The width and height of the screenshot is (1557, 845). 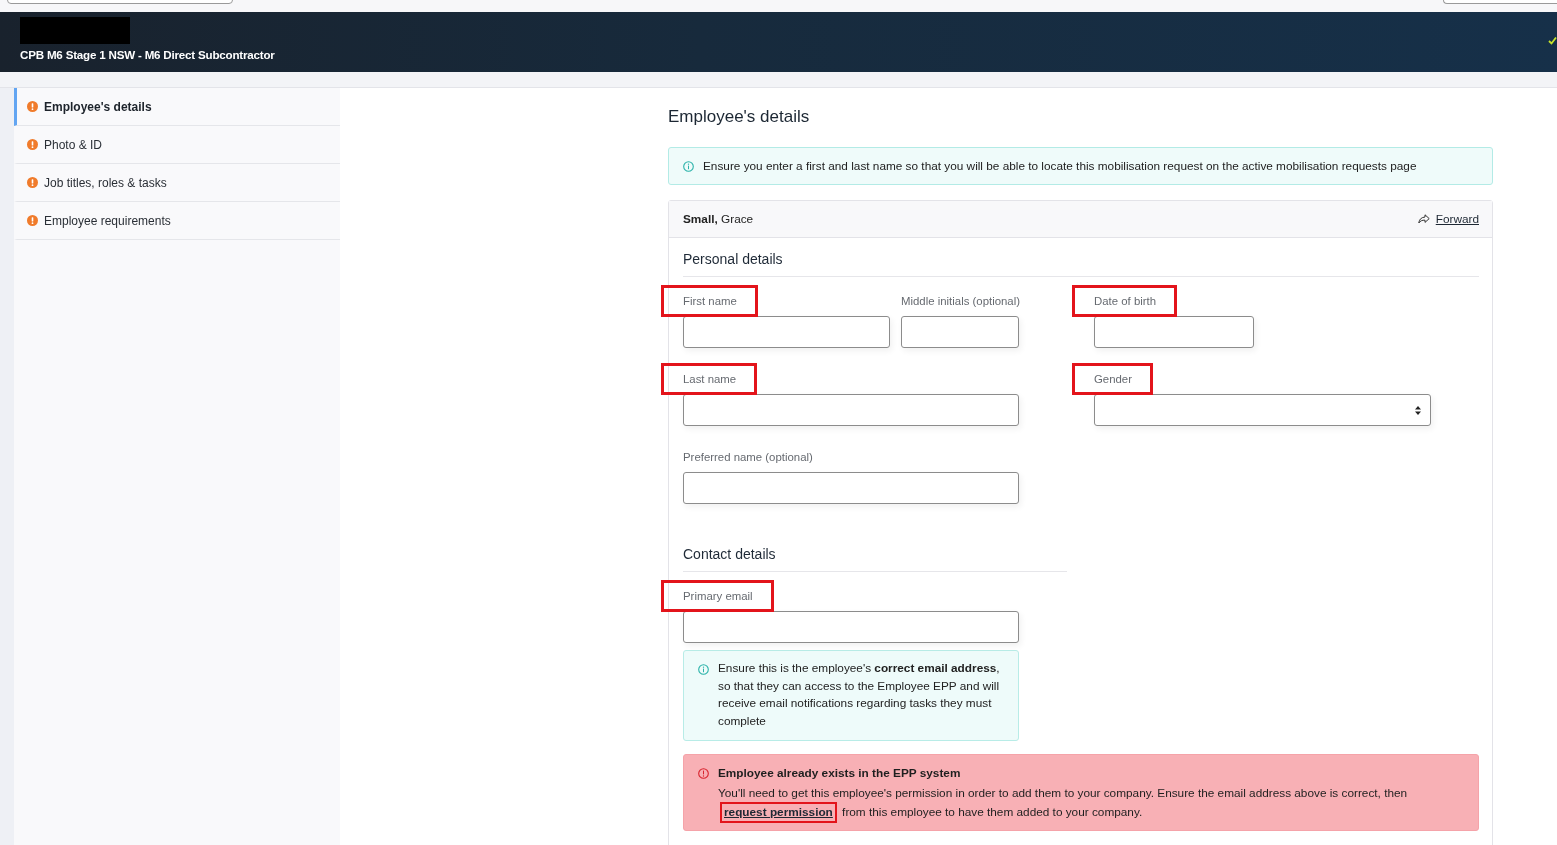 What do you see at coordinates (177, 183) in the screenshot?
I see `sidebar-item: Job titles, roles & tasks` at bounding box center [177, 183].